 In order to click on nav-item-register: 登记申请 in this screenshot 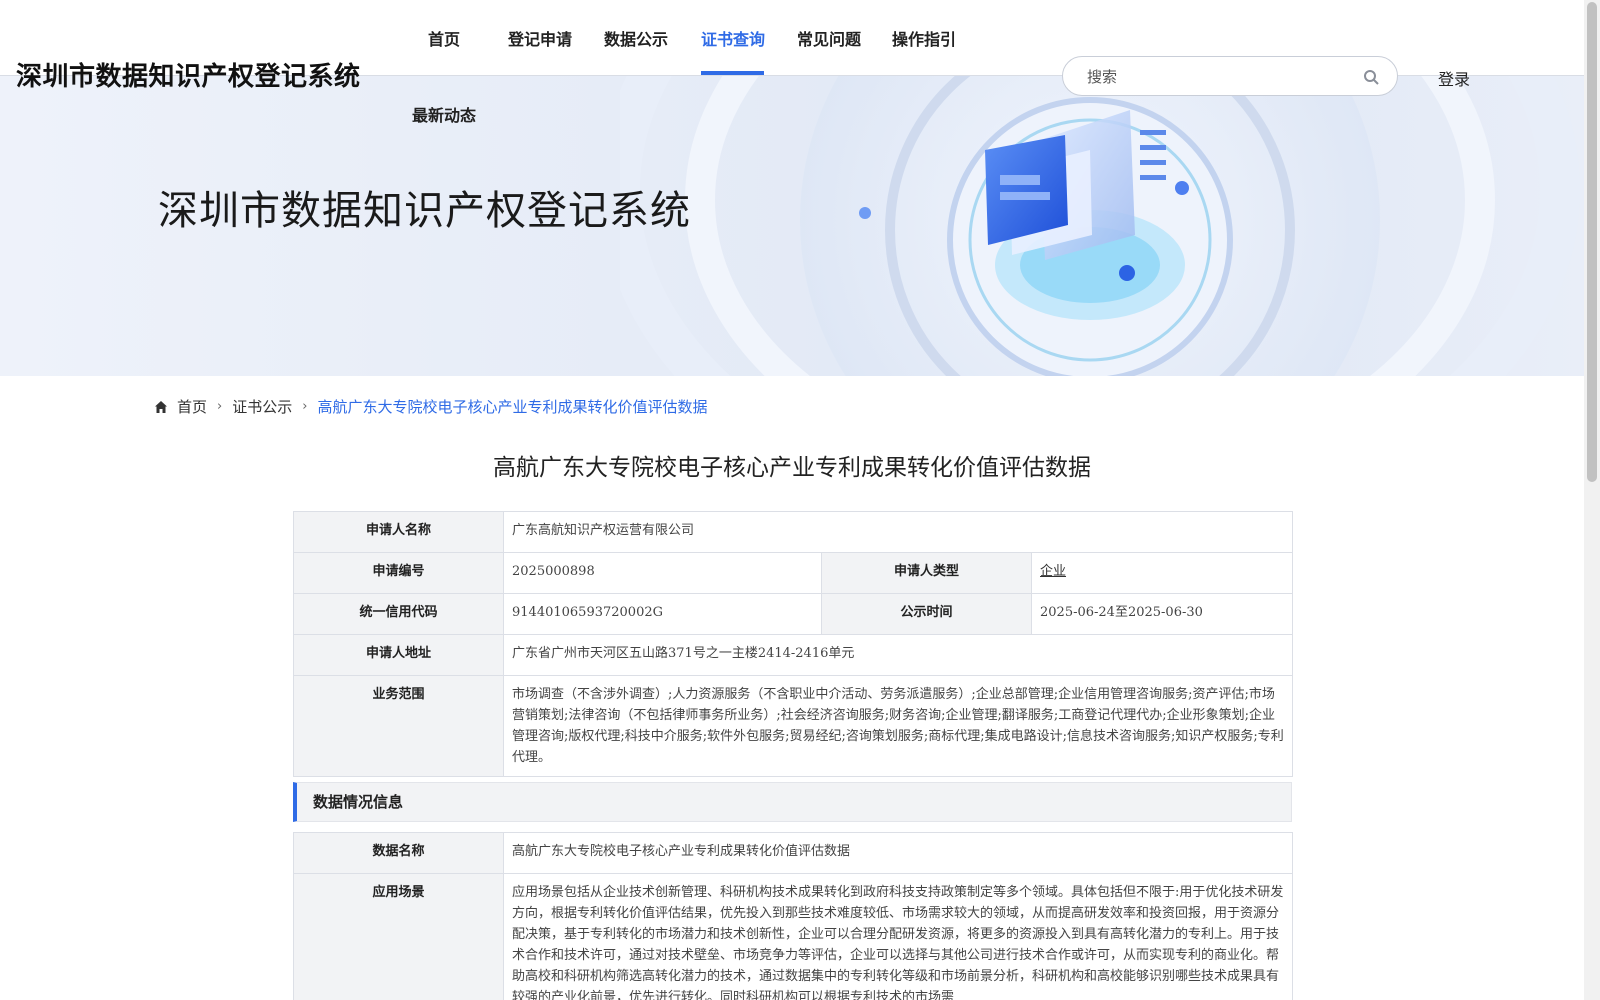, I will do `click(540, 38)`.